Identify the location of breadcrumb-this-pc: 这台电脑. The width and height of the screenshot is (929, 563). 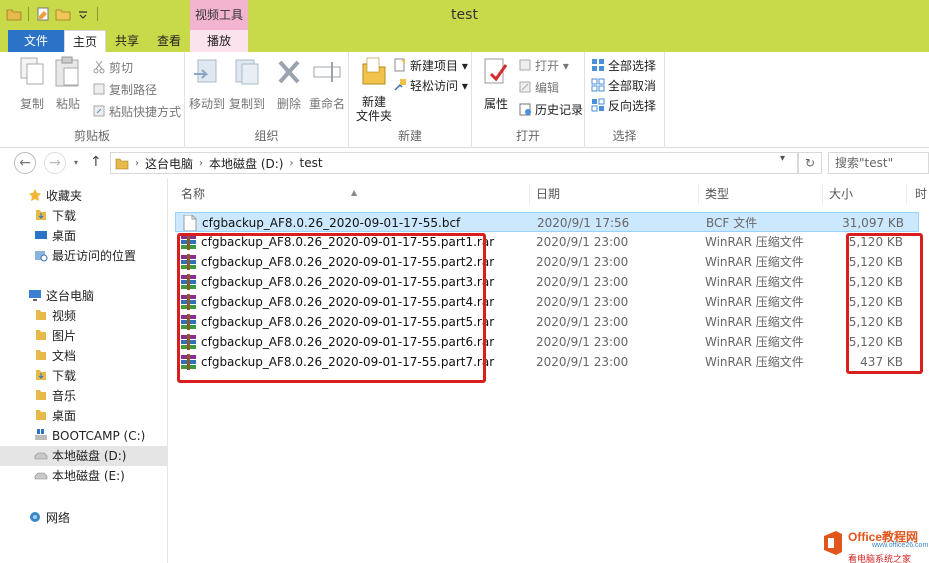
(169, 163).